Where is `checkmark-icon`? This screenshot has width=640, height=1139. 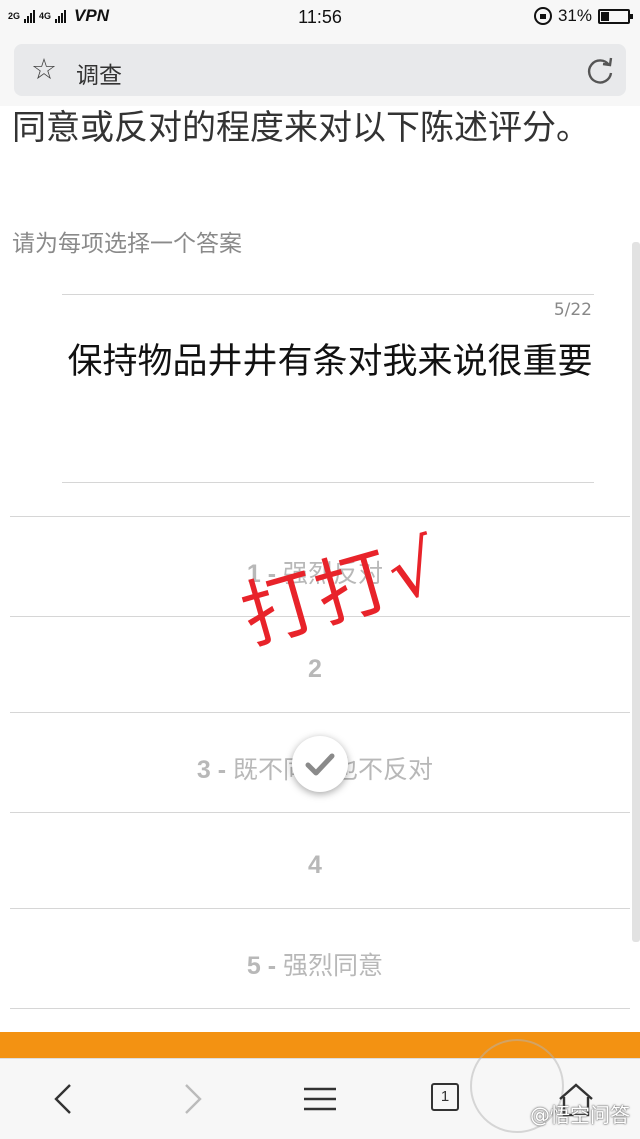
checkmark-icon is located at coordinates (320, 764).